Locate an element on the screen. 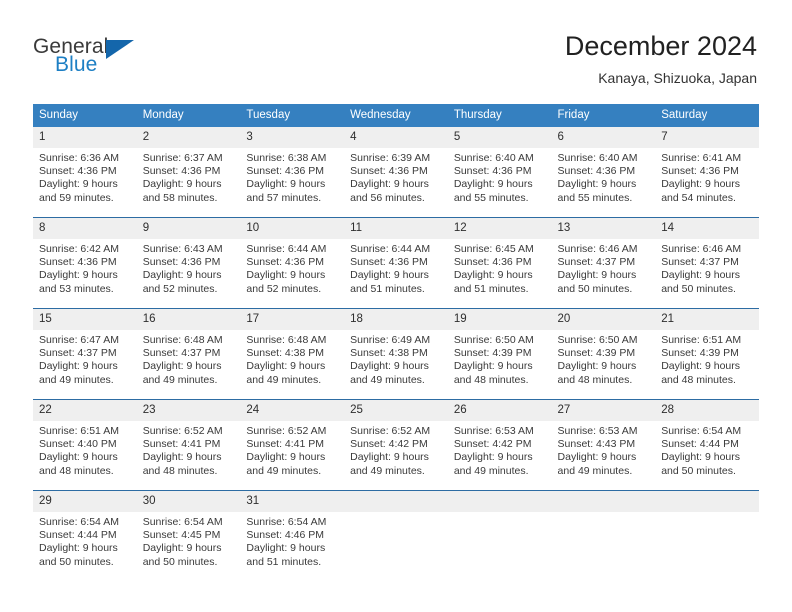 The image size is (792, 612). week-spacer is located at coordinates (396, 394).